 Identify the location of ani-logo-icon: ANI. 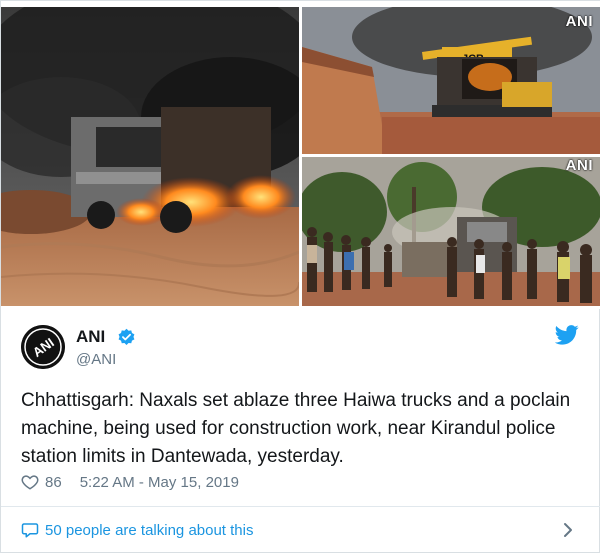
(43, 347).